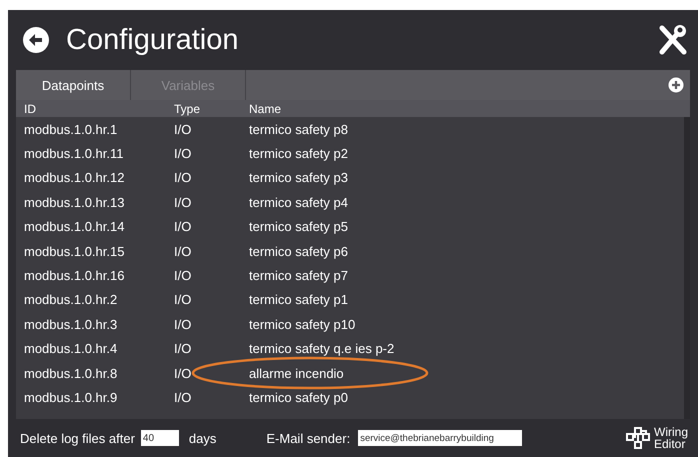 This screenshot has width=698, height=457. What do you see at coordinates (202, 438) in the screenshot?
I see `field-label: days` at bounding box center [202, 438].